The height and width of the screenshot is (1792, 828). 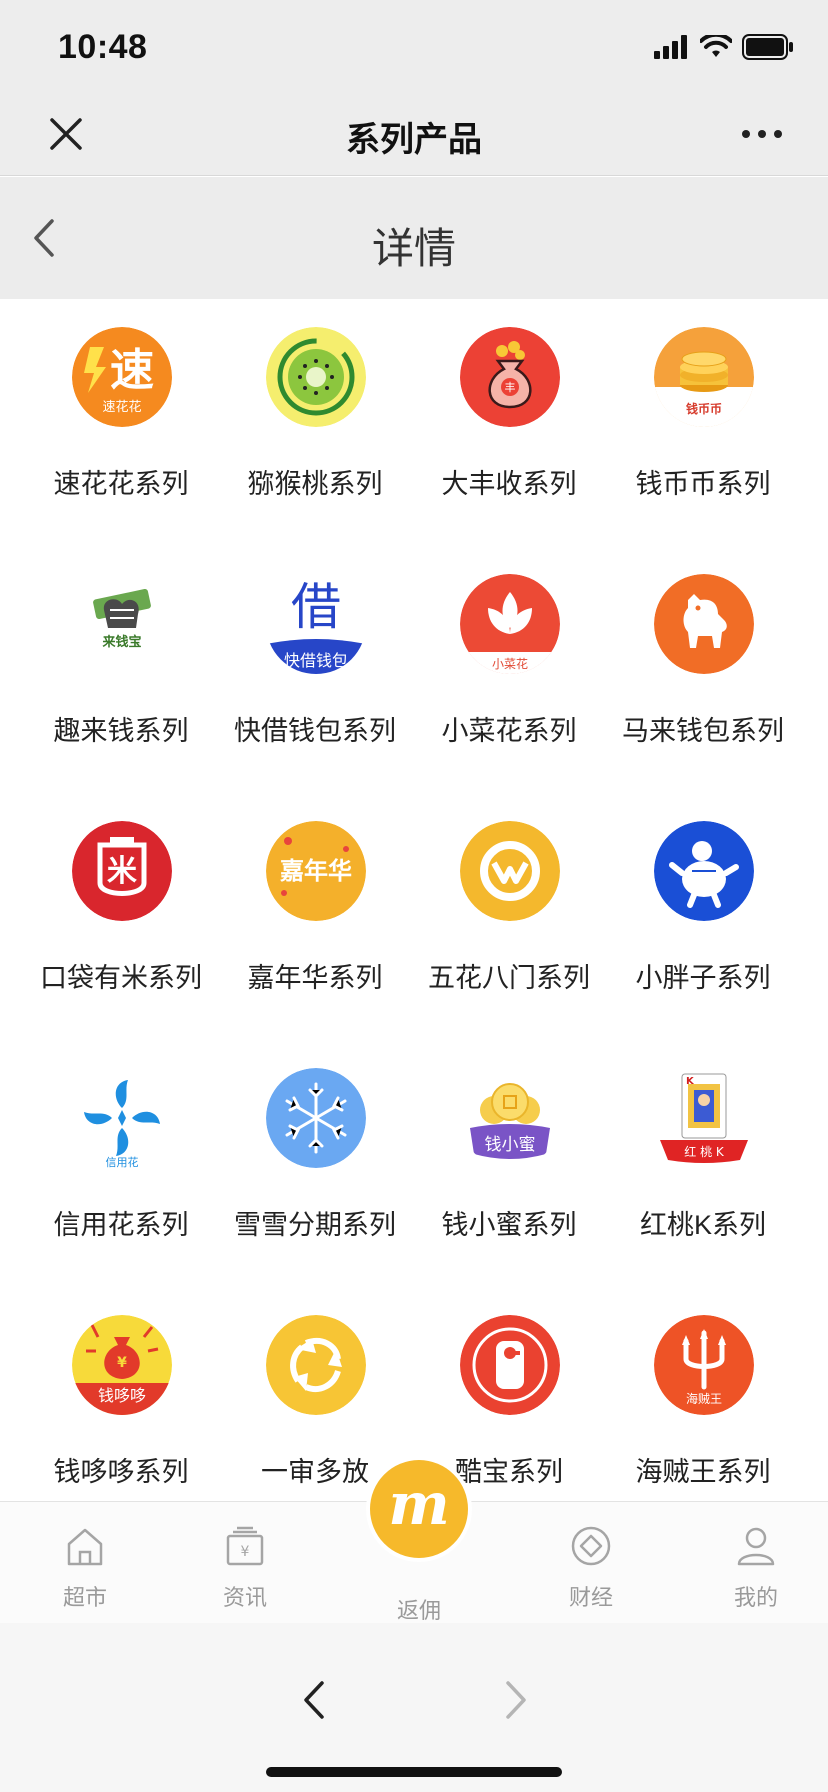 I want to click on jia-nian-hua-logo-text: 嘉年华, so click(x=316, y=871).